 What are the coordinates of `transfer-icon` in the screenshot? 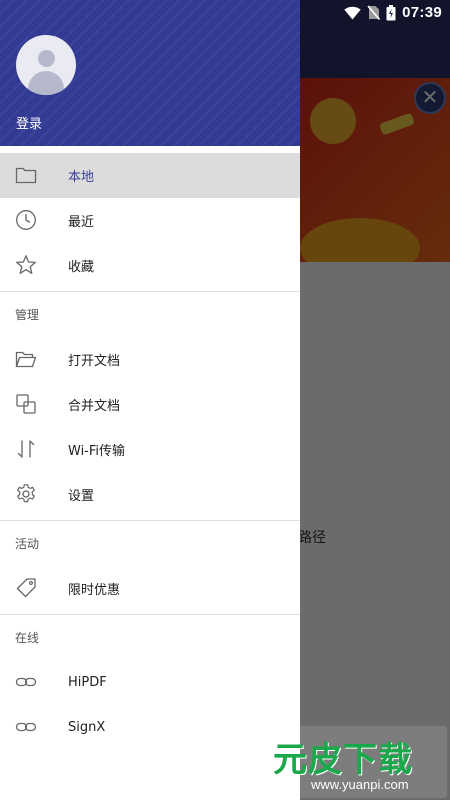 It's located at (26, 449).